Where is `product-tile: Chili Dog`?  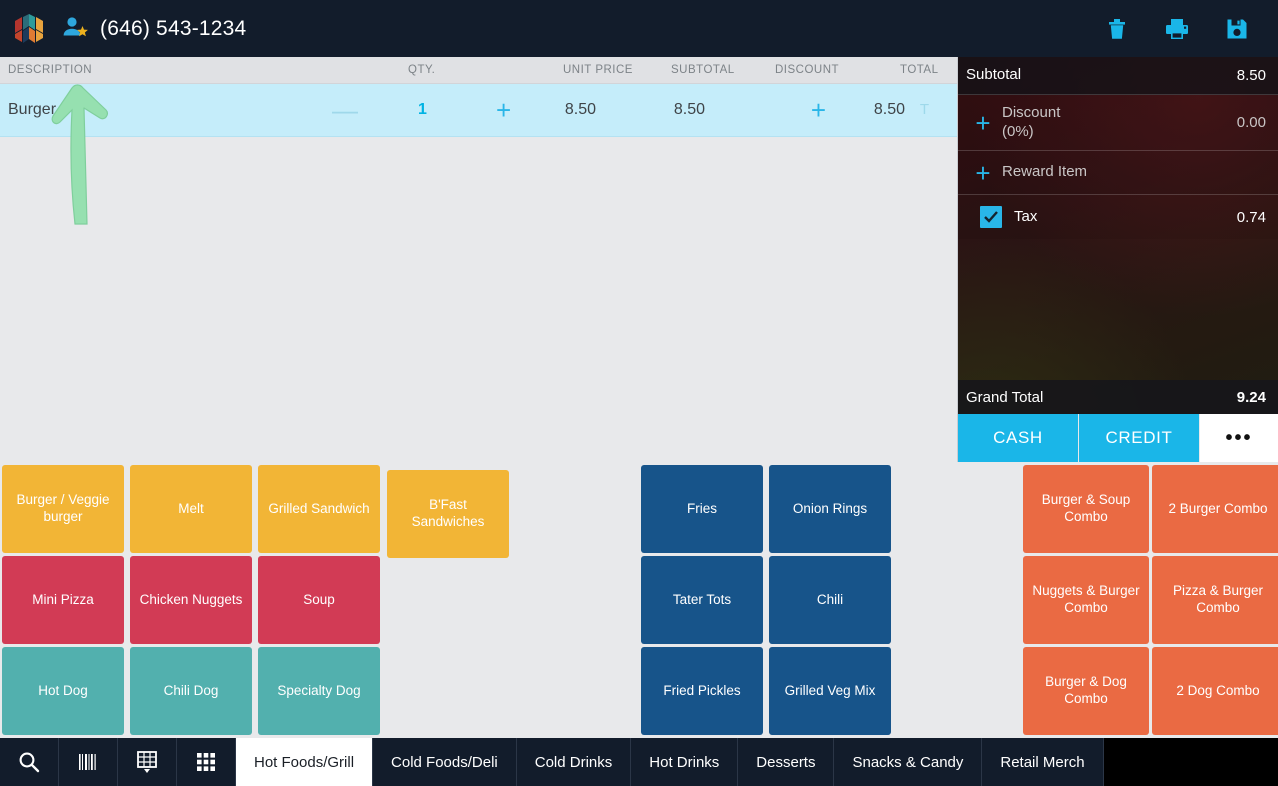
product-tile: Chili Dog is located at coordinates (191, 691).